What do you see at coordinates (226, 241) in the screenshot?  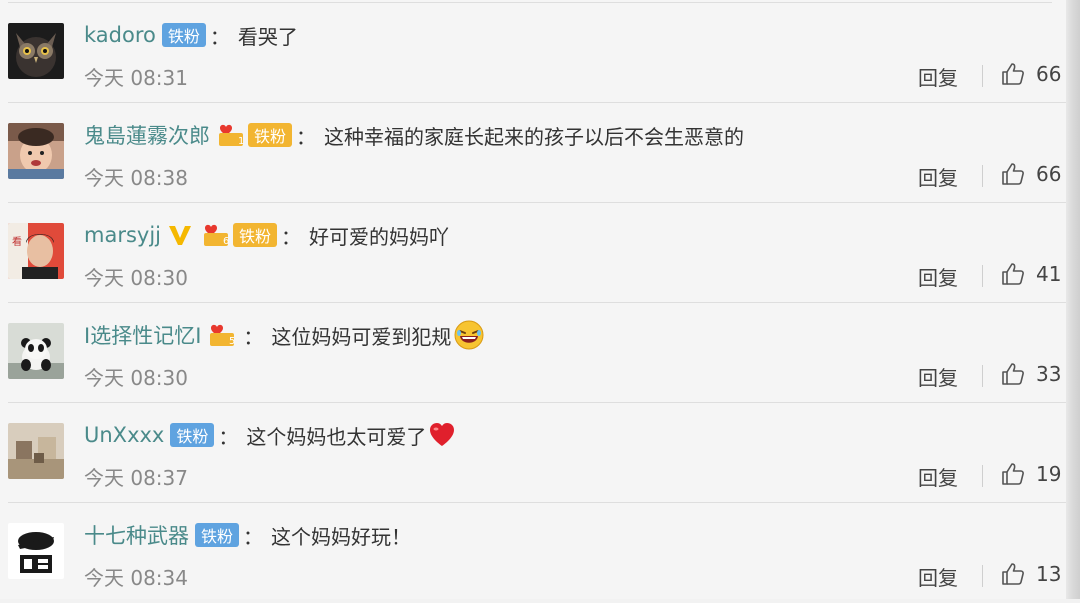 I see `crown-level: 6` at bounding box center [226, 241].